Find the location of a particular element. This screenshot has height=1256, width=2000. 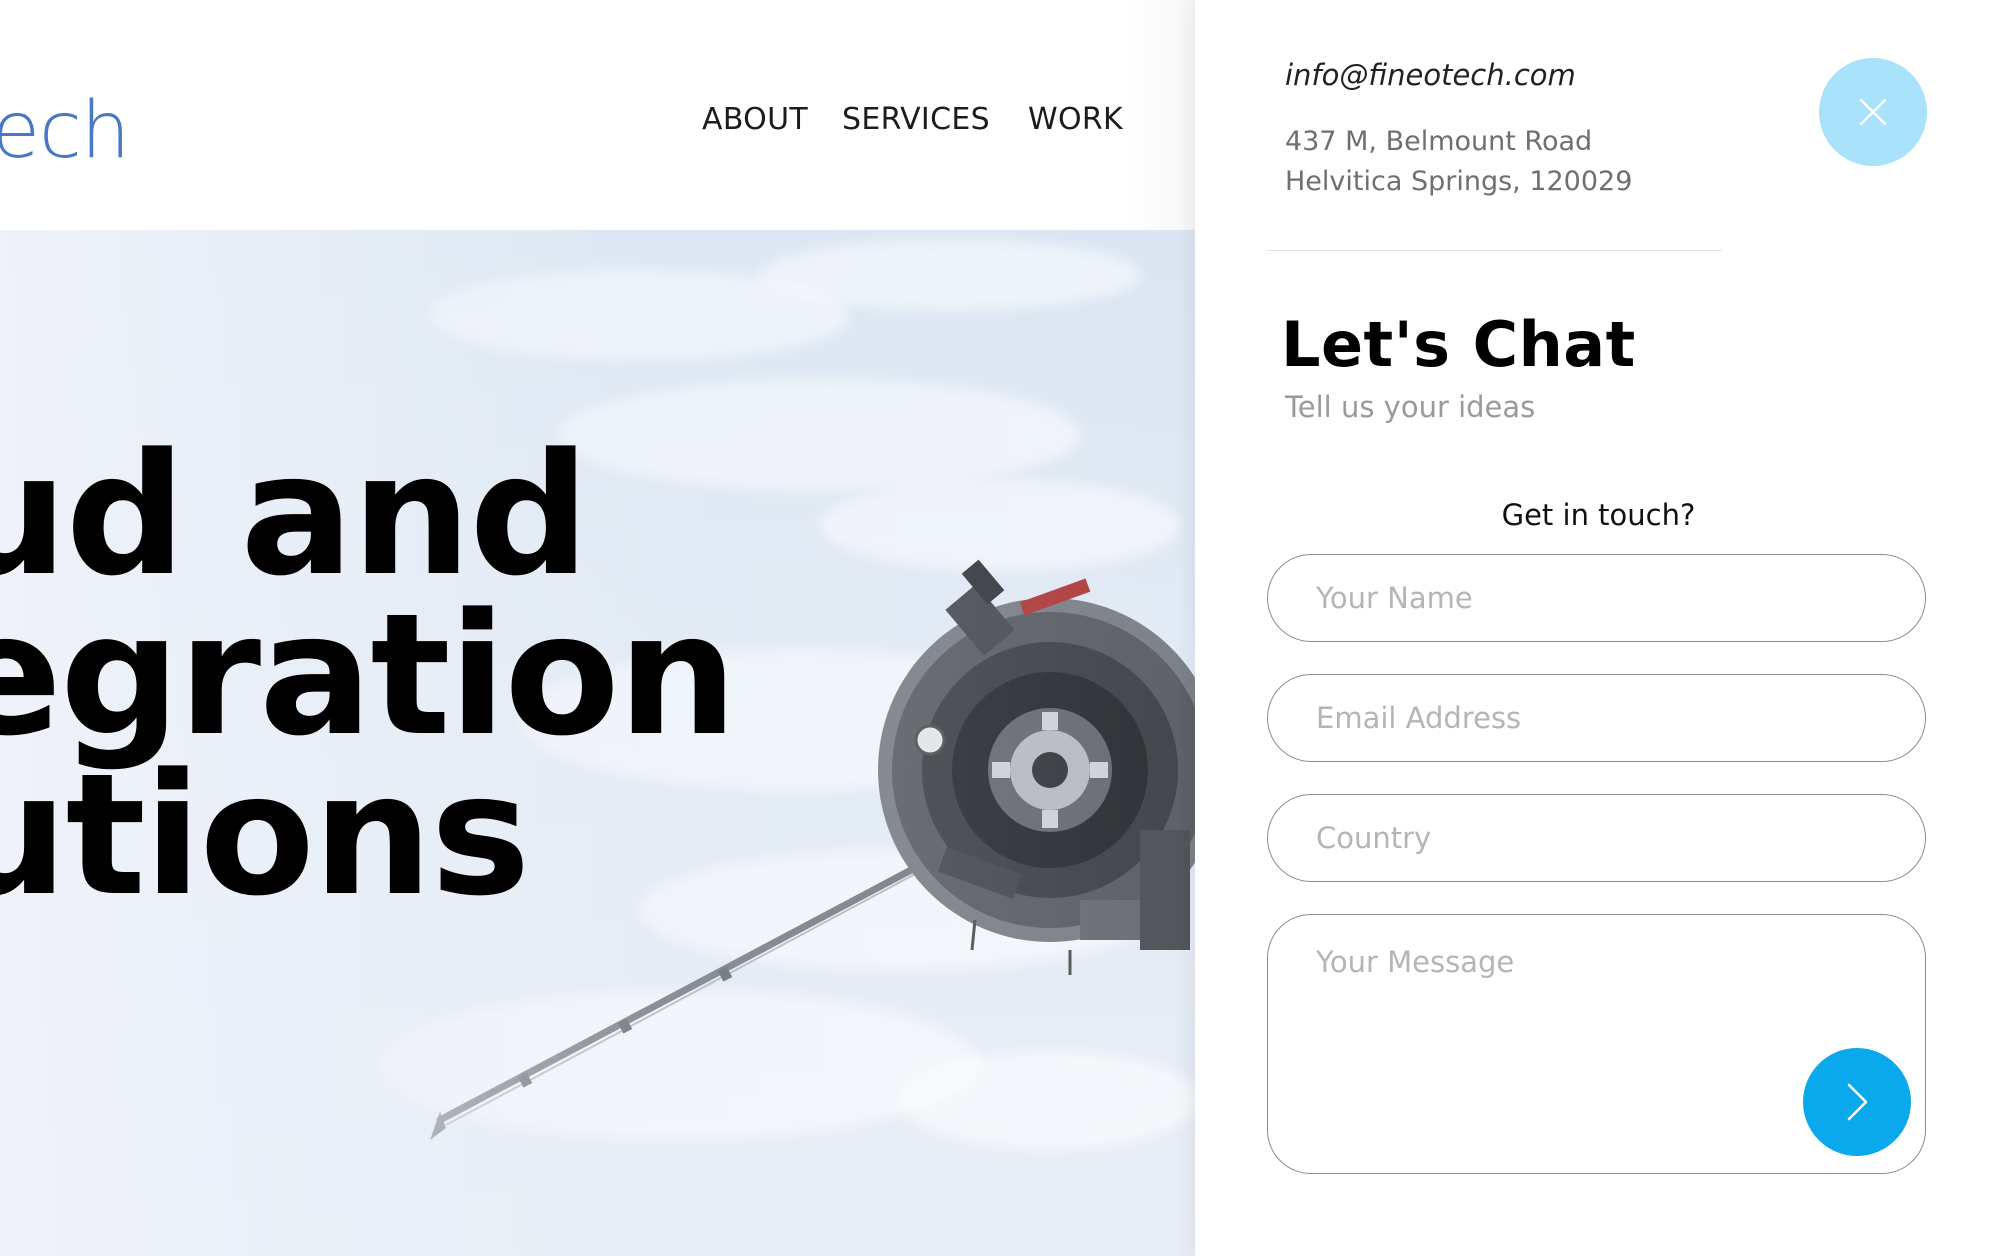

close-icon is located at coordinates (1873, 112).